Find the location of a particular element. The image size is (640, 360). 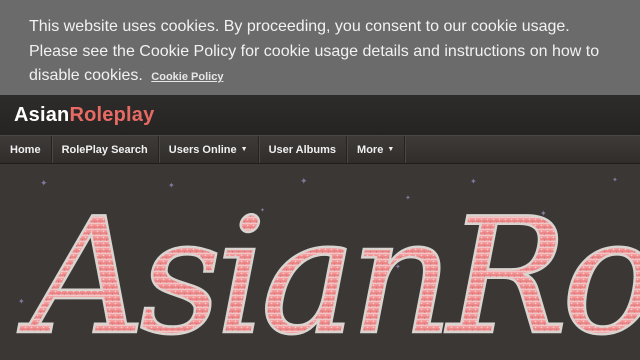

nav-item-label: Home is located at coordinates (25, 149).